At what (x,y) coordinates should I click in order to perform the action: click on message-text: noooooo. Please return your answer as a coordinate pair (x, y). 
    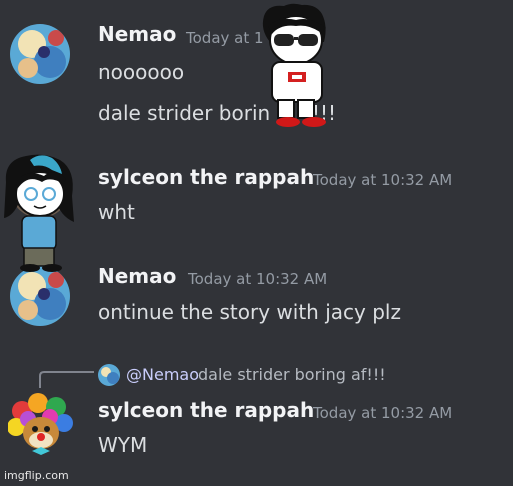
    Looking at the image, I should click on (141, 72).